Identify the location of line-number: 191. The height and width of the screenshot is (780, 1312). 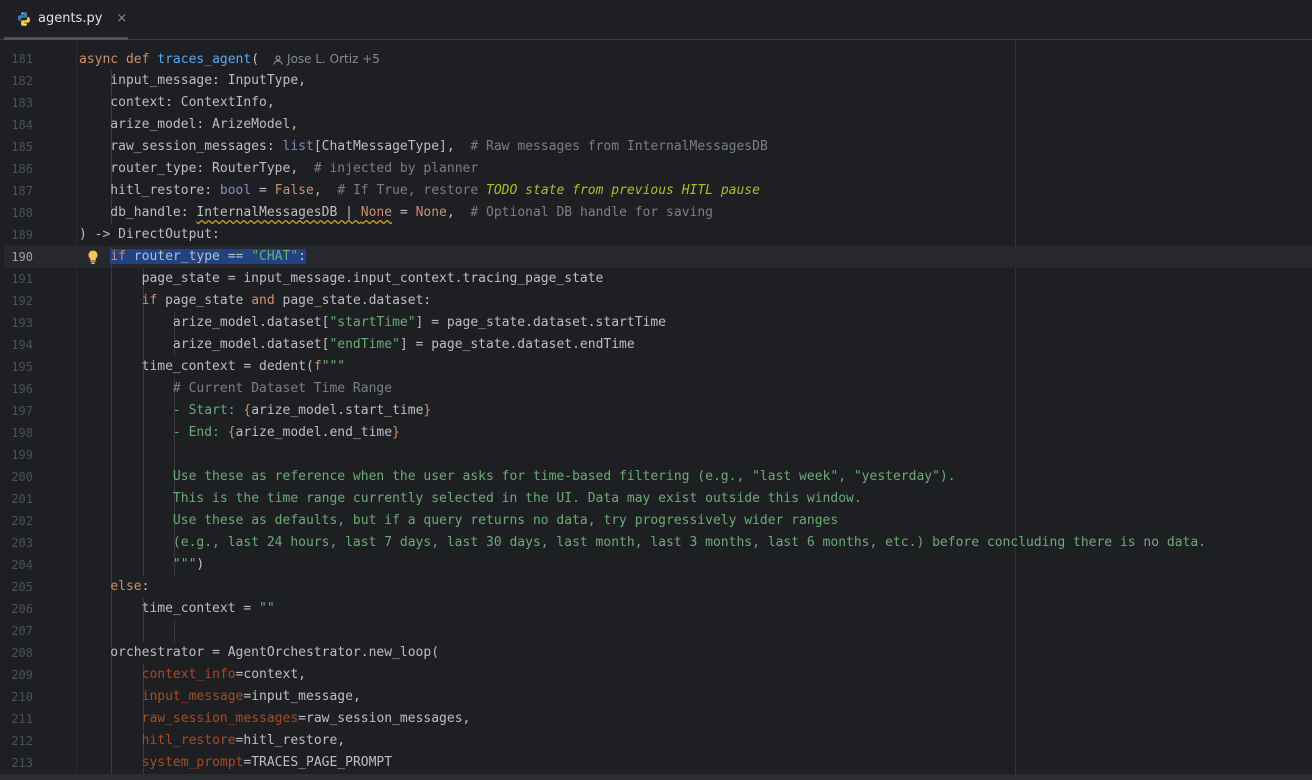
(22, 279).